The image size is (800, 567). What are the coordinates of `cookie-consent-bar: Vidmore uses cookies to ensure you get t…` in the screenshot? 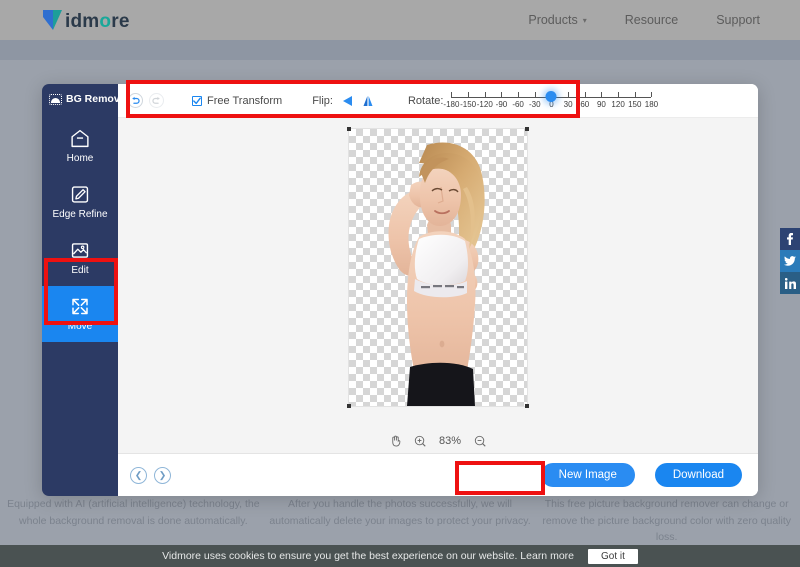 It's located at (400, 556).